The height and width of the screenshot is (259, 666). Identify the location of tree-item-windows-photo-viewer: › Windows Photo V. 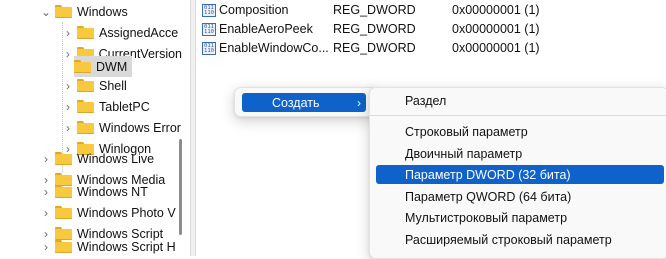
(110, 212).